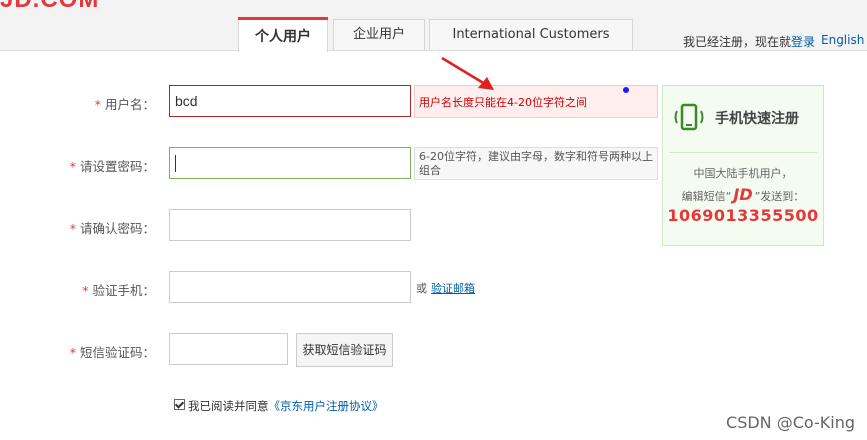 This screenshot has height=440, width=867. Describe the element at coordinates (535, 74) in the screenshot. I see `annotation-overlay` at that location.